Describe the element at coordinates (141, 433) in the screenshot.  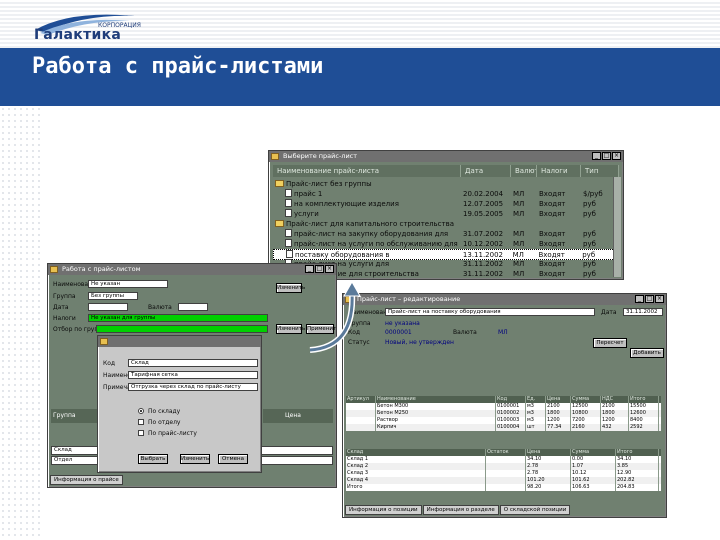
I see `option-pricelist-checkbox` at that location.